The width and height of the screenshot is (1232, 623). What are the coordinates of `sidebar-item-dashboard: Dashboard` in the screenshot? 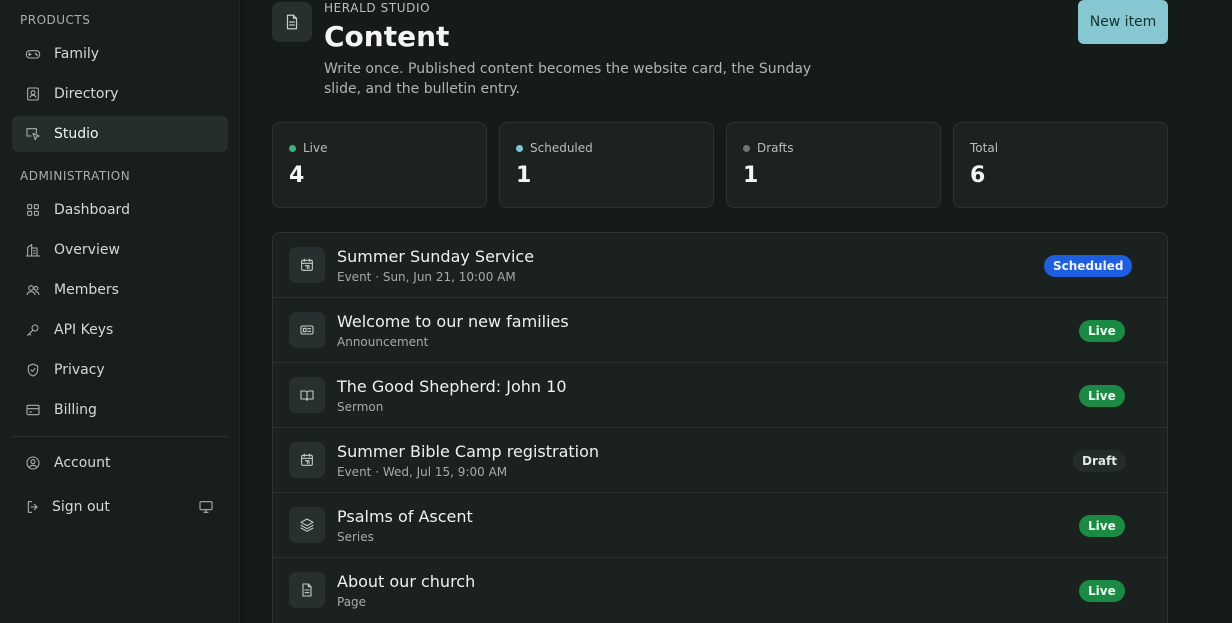 It's located at (120, 210).